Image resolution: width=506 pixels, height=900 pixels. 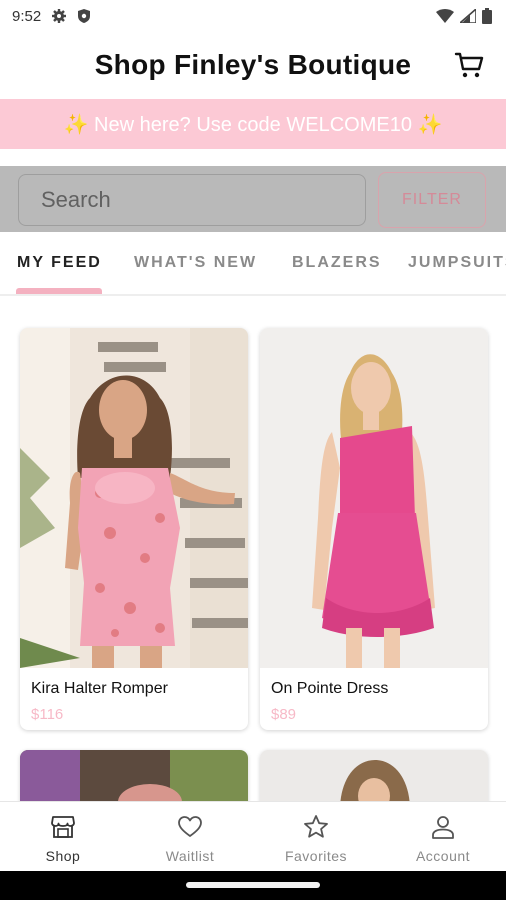 What do you see at coordinates (59, 291) in the screenshot?
I see `active-tab-indicator` at bounding box center [59, 291].